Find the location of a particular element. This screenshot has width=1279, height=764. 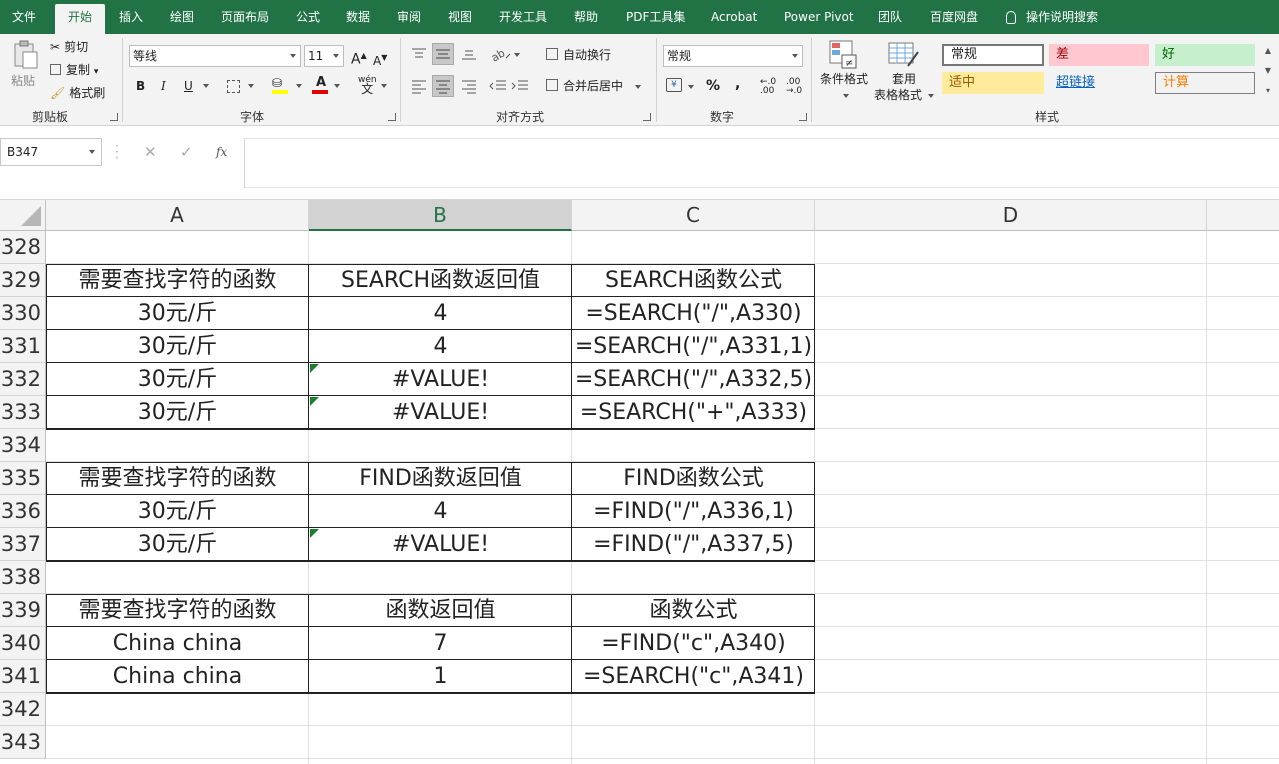

row-header: 336 is located at coordinates (23, 511).